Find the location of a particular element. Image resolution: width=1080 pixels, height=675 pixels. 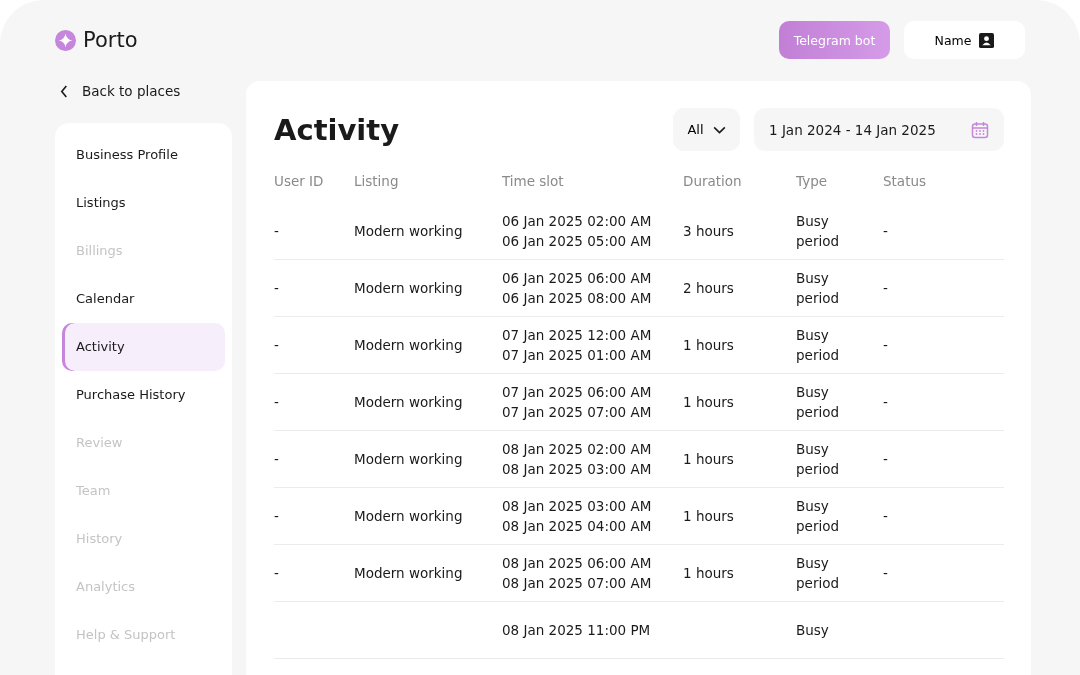

brand-name: Porto is located at coordinates (110, 40).